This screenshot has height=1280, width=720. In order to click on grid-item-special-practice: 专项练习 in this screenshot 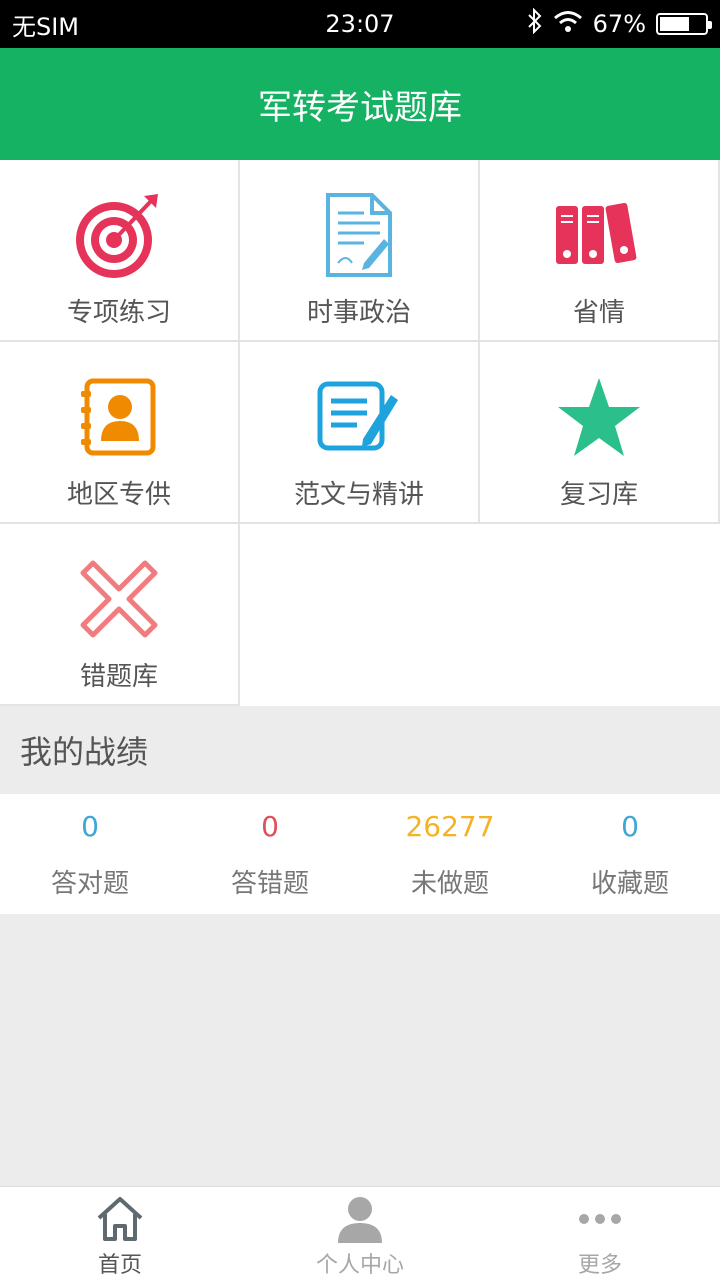, I will do `click(120, 251)`.